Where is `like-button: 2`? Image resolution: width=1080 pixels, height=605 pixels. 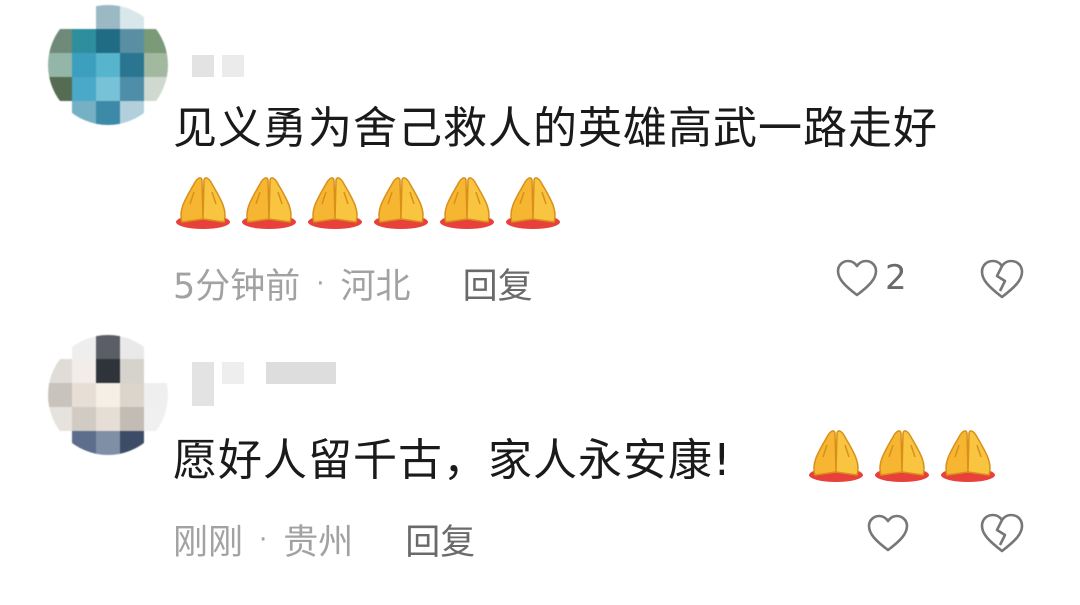 like-button: 2 is located at coordinates (871, 278).